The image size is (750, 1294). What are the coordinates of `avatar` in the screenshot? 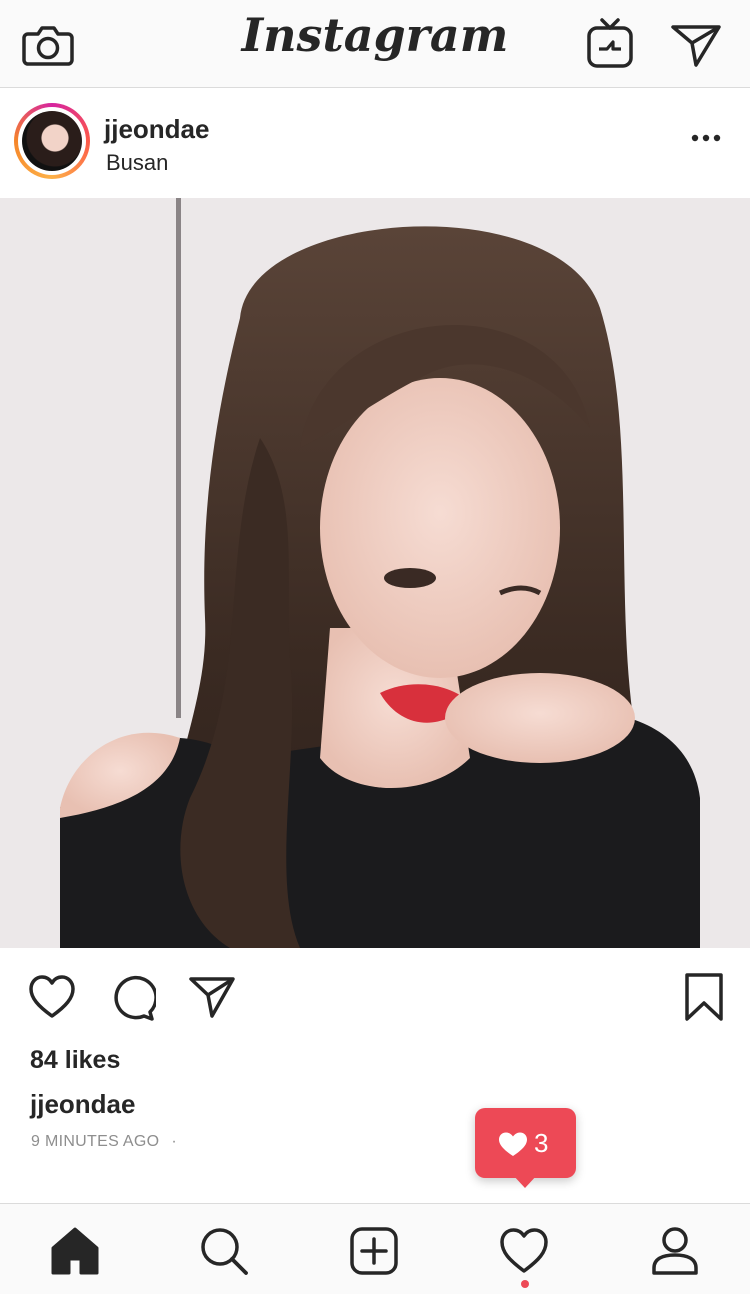 It's located at (52, 141).